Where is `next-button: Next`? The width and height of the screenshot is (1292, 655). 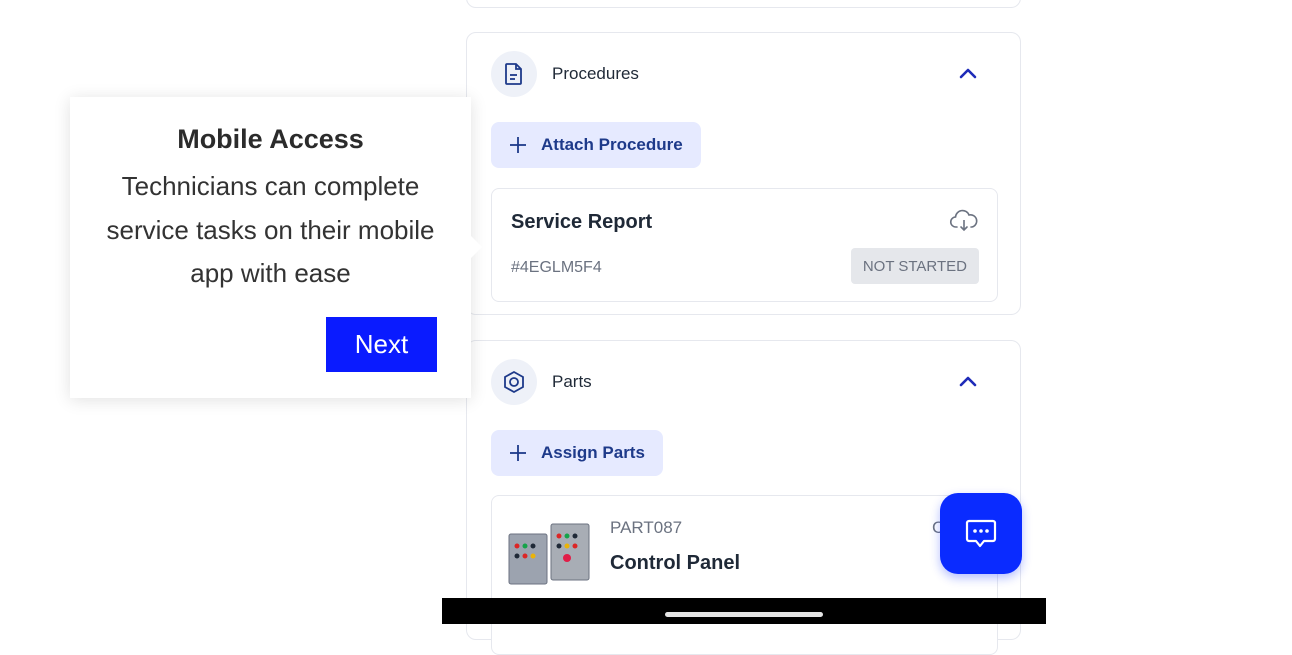 next-button: Next is located at coordinates (381, 344).